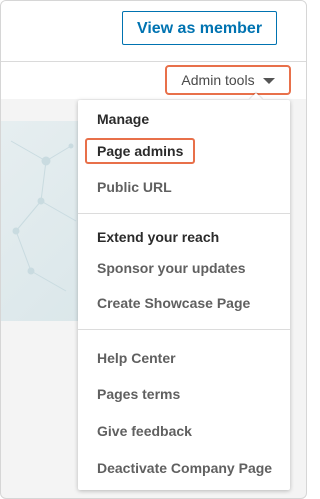 The height and width of the screenshot is (499, 320). I want to click on menu-item-sponsor-updates: Sponsor your updates, so click(171, 268).